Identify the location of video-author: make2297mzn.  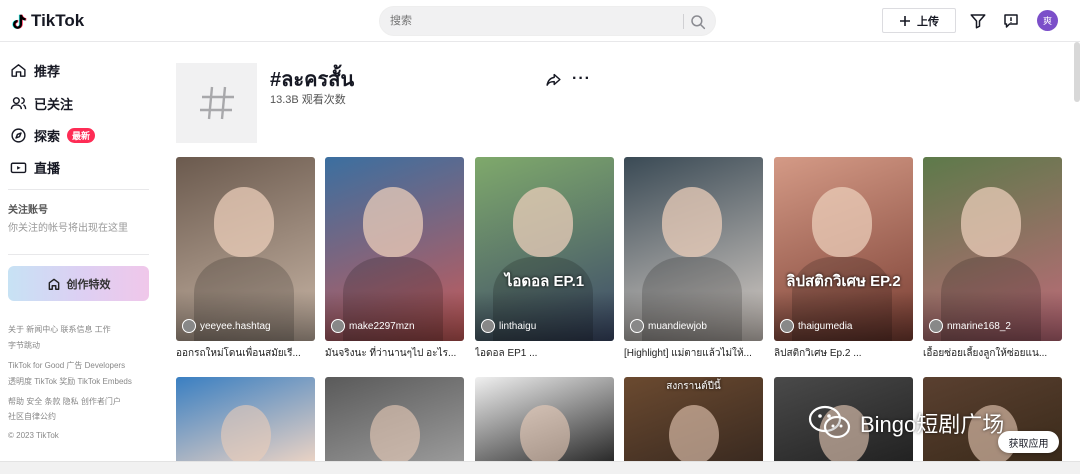
(373, 326).